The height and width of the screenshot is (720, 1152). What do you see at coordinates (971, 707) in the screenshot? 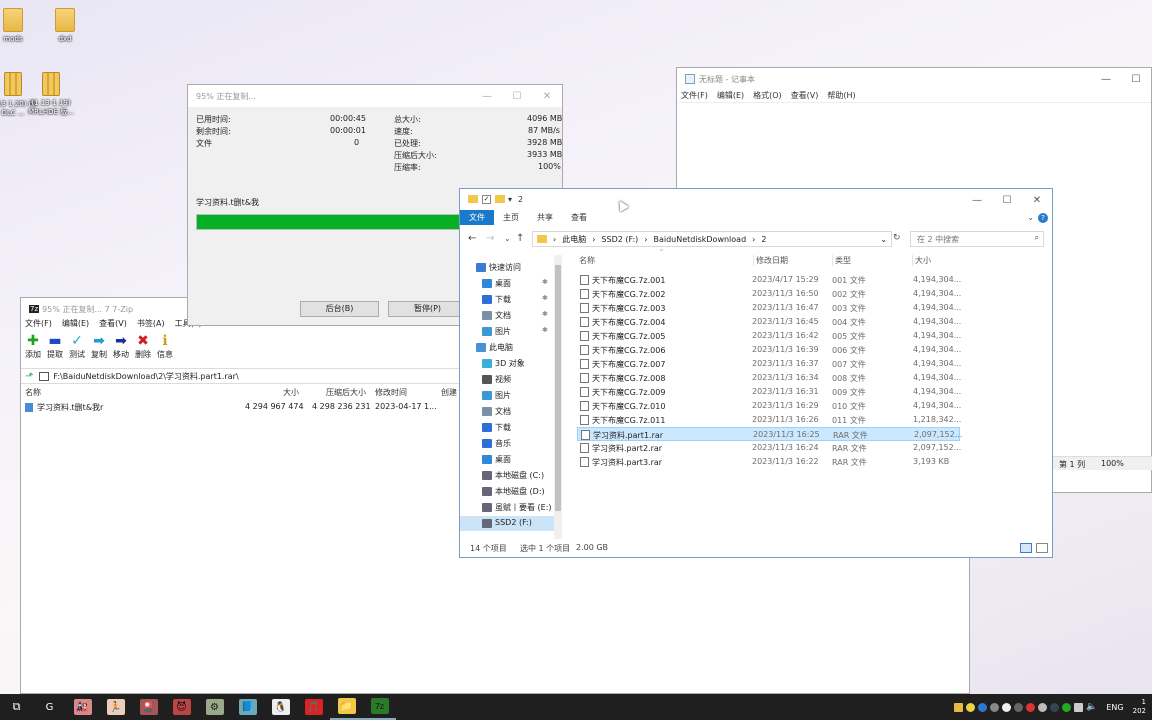
I see `tray-shield-icon` at bounding box center [971, 707].